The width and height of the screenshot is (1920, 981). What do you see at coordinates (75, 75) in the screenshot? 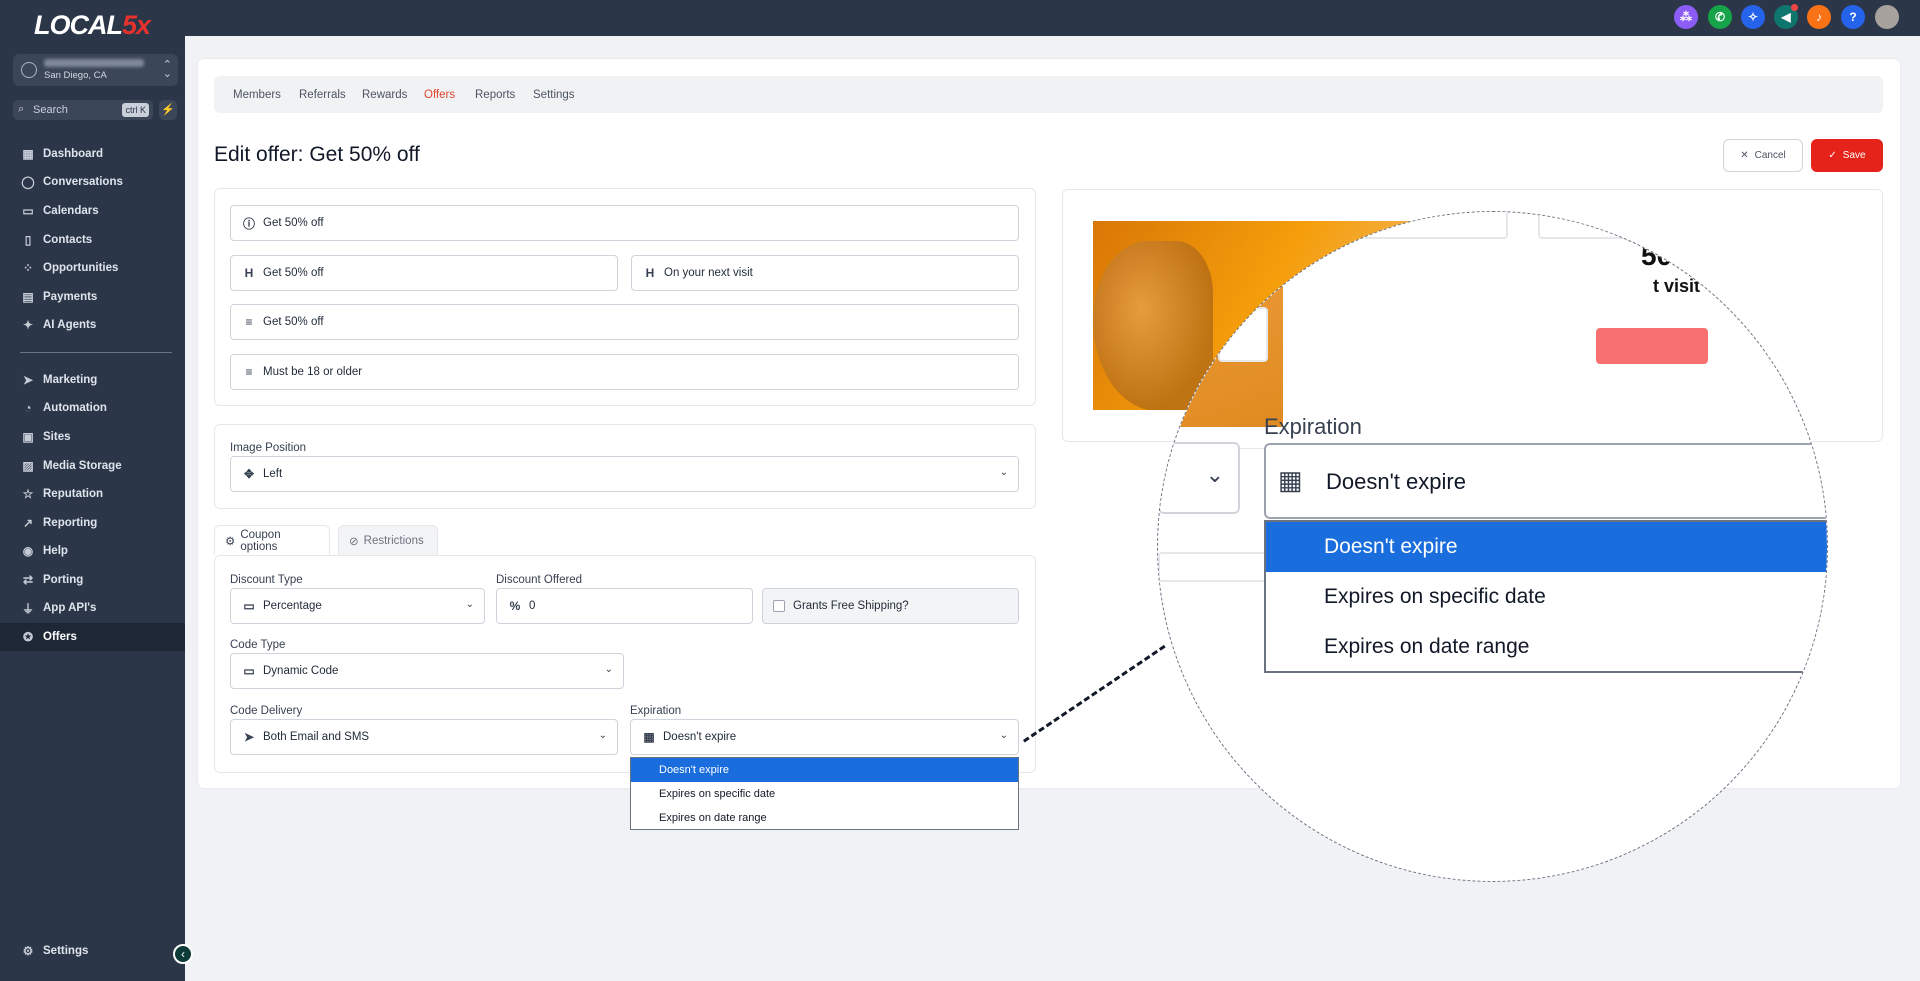
I see `account-location: San Diego, CA` at bounding box center [75, 75].